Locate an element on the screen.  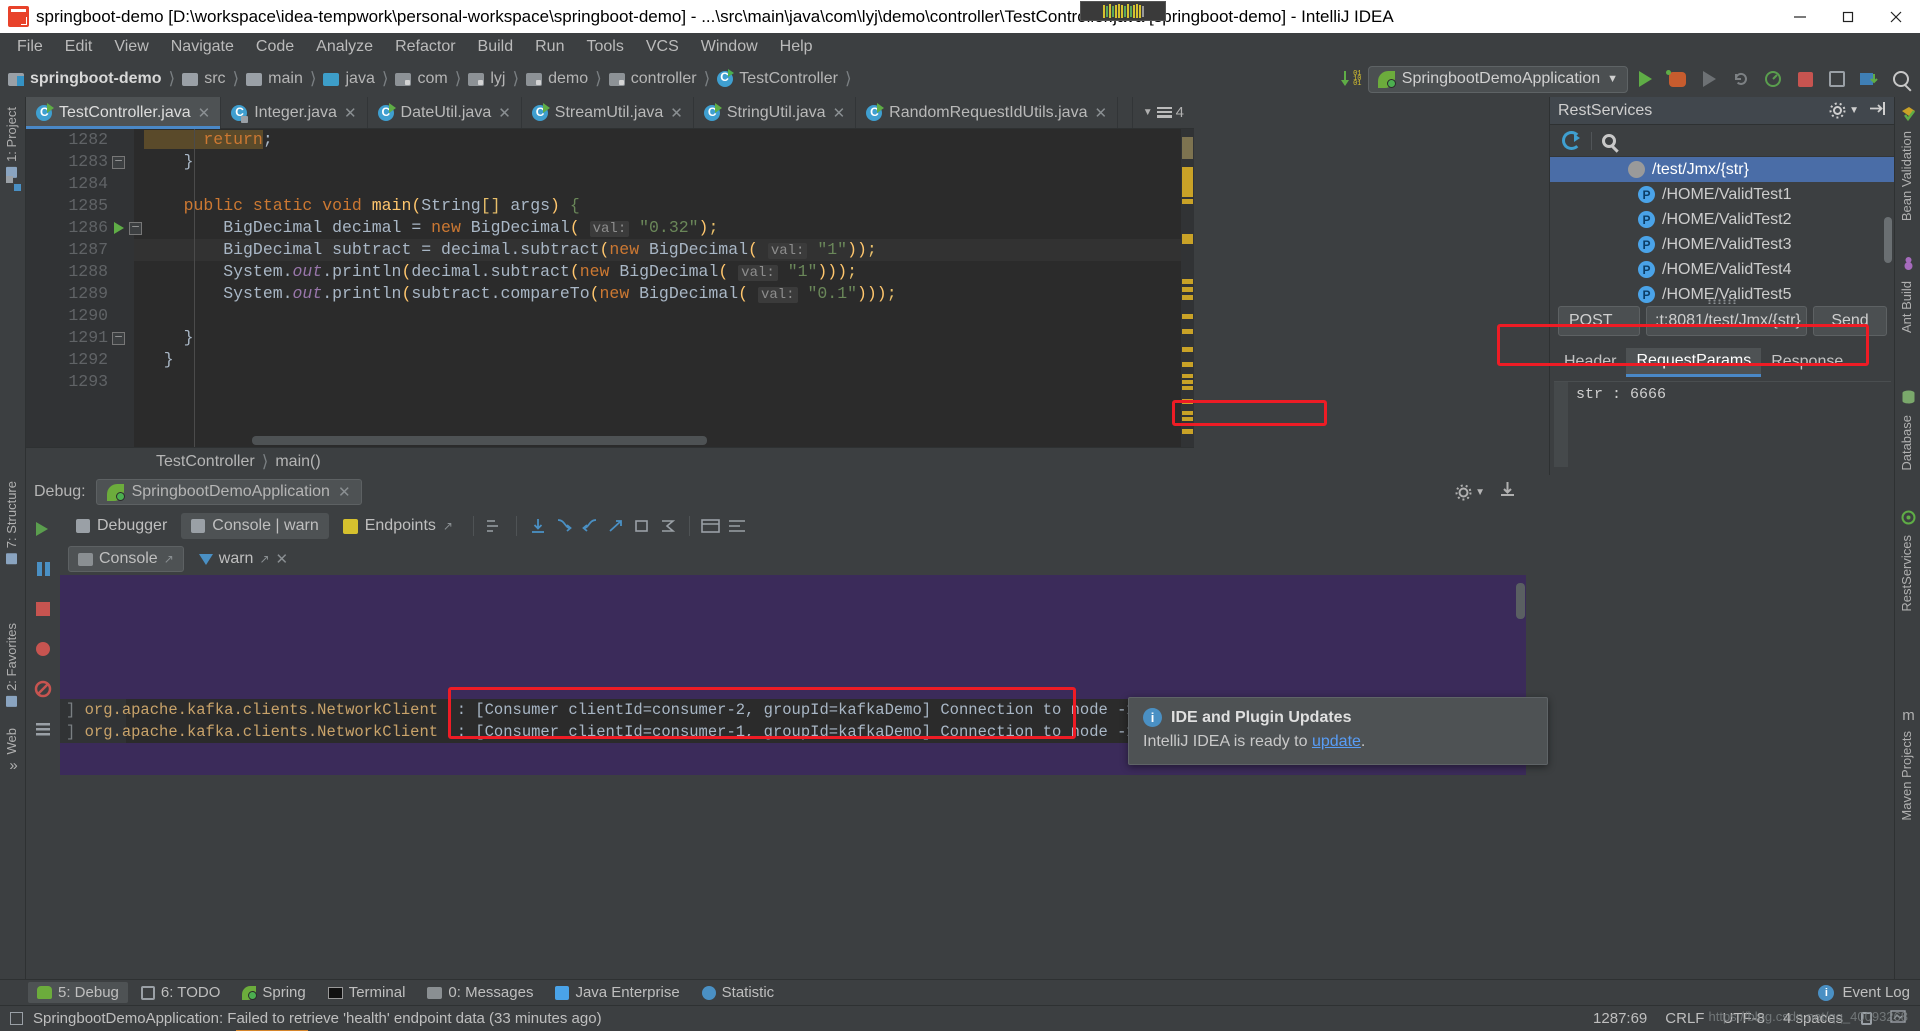
drop-frame-icon is located at coordinates (642, 526).